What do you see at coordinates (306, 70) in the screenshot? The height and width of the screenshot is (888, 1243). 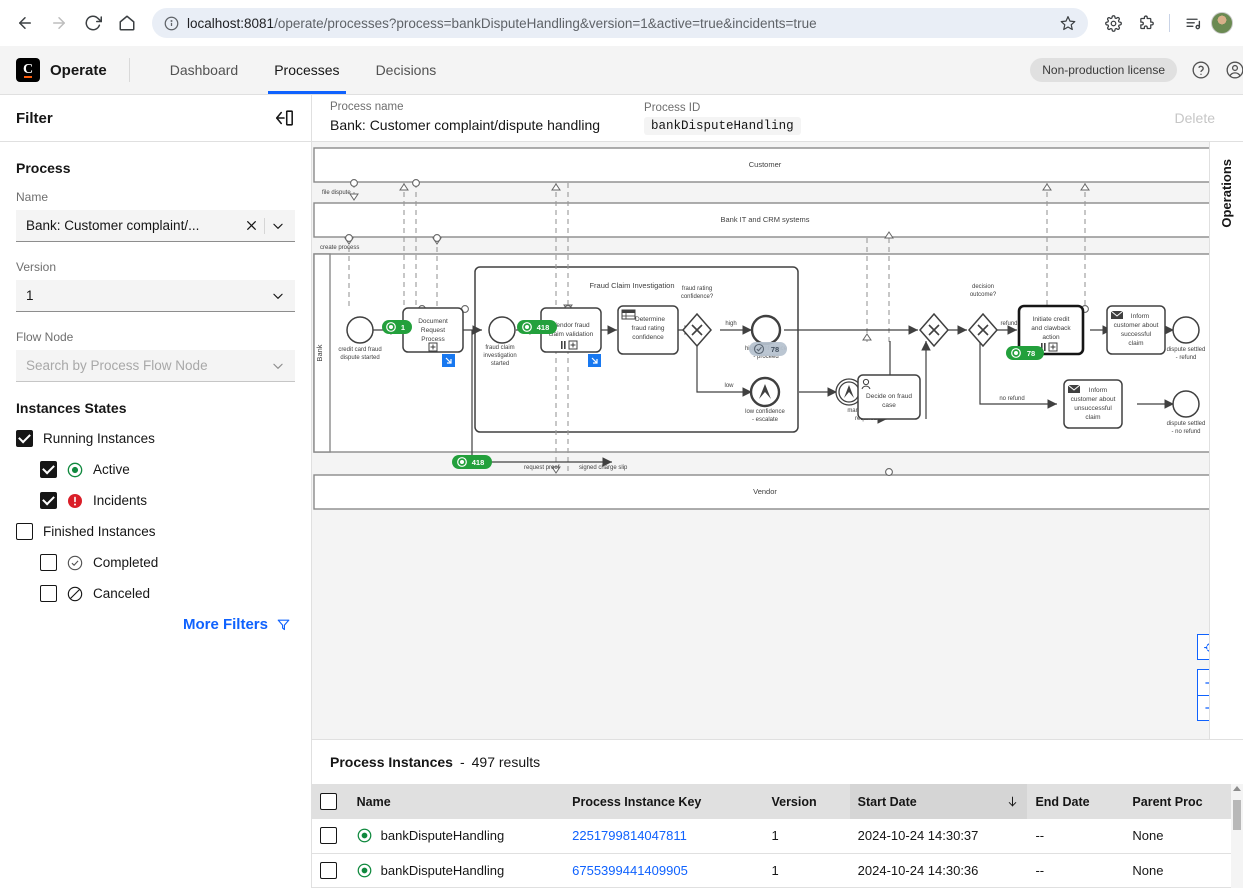 I see `tab-processes: Processes` at bounding box center [306, 70].